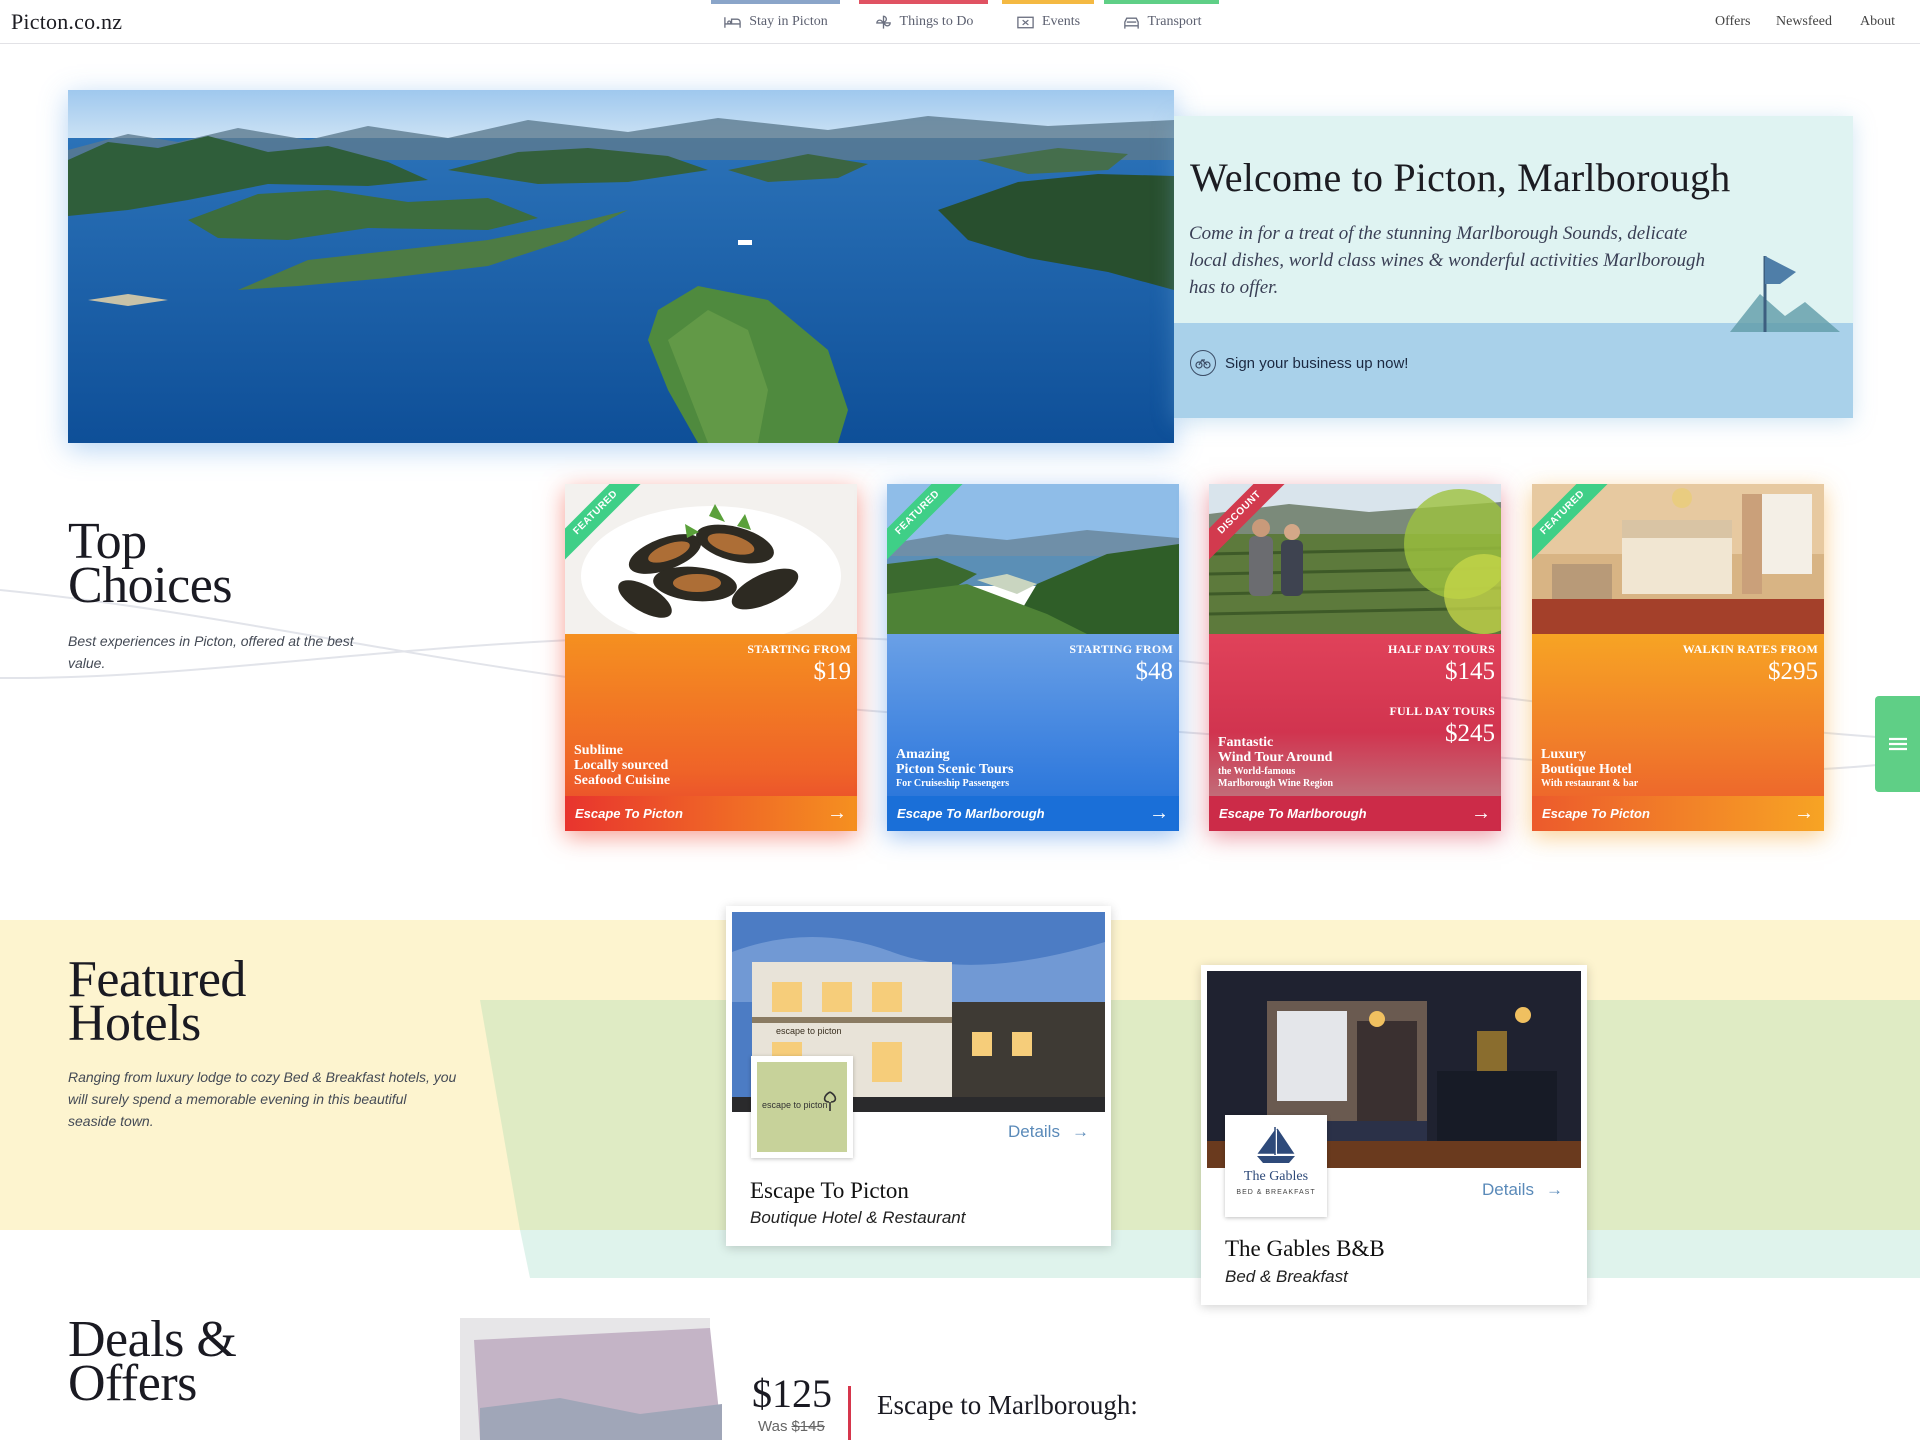 This screenshot has width=1920, height=1440. Describe the element at coordinates (1276, 1166) in the screenshot. I see `hotel-logo: The Gables BED & BREAKFAST` at that location.